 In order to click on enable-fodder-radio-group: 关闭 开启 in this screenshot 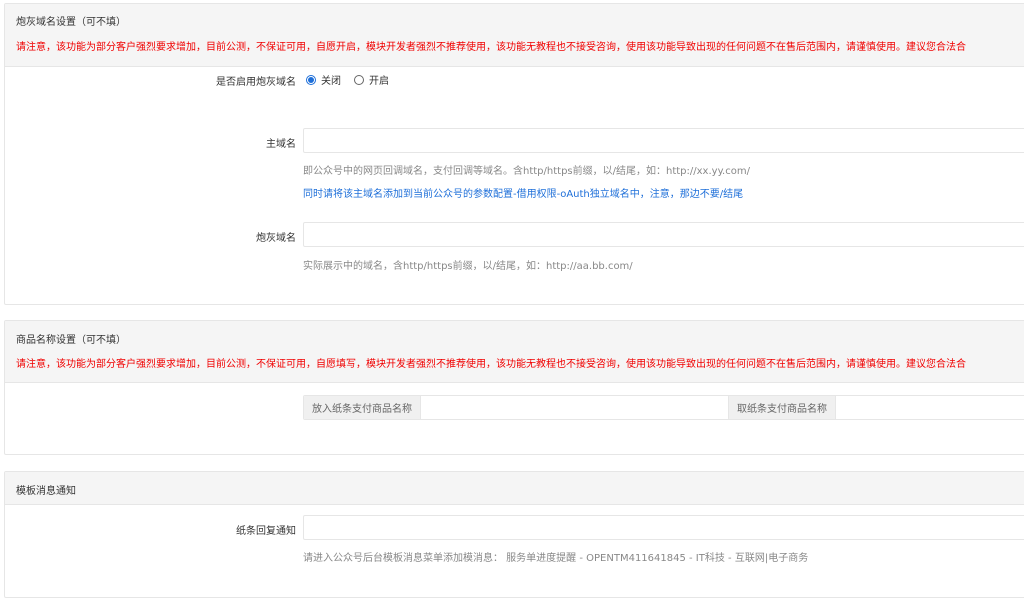, I will do `click(354, 79)`.